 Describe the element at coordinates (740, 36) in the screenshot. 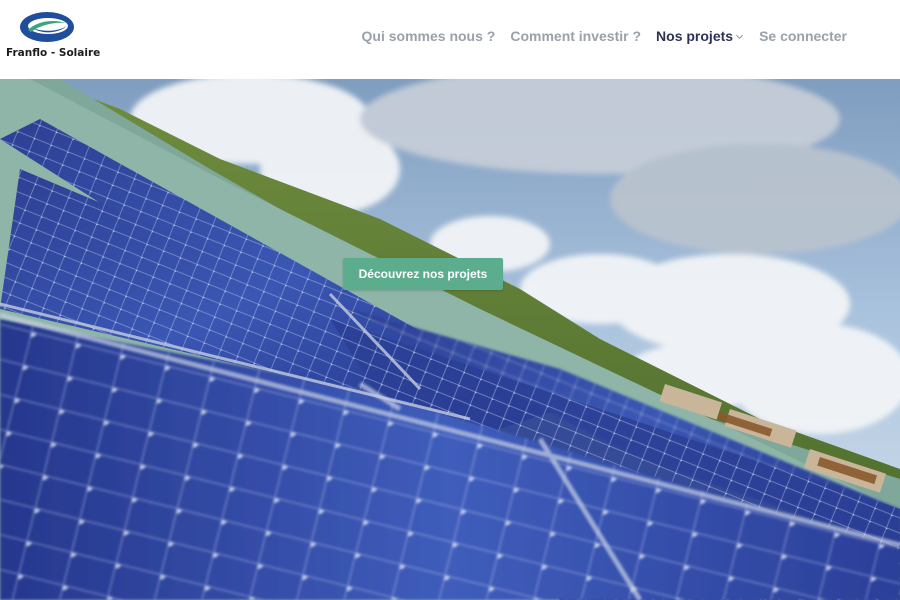

I see `chevron-down-icon` at that location.